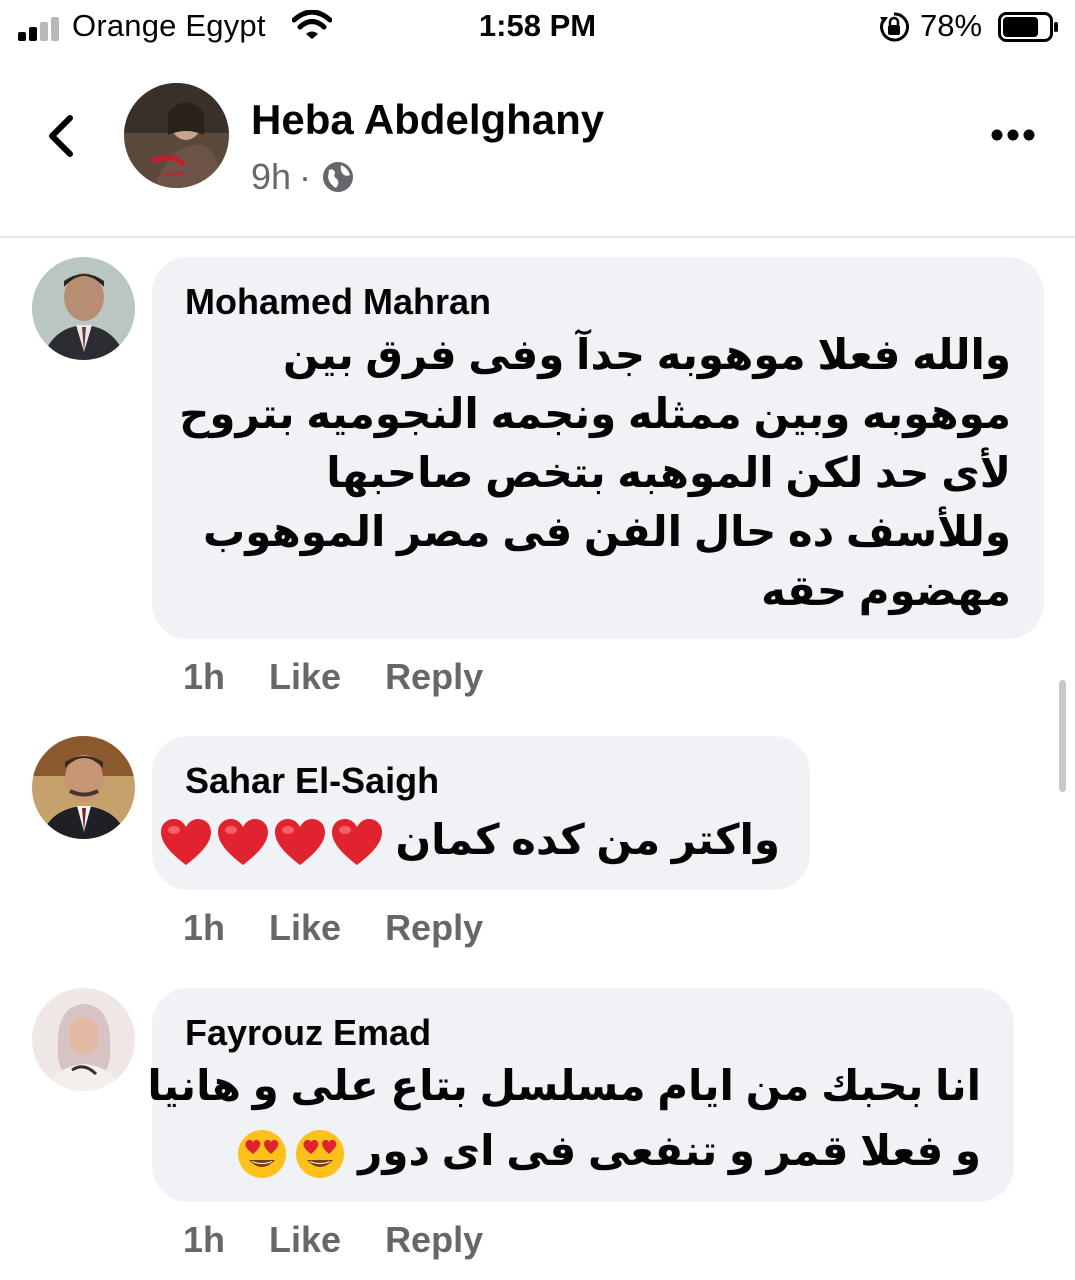 Image resolution: width=1075 pixels, height=1280 pixels. What do you see at coordinates (886, 590) in the screenshot?
I see `comment-line: مهضوم حقه` at bounding box center [886, 590].